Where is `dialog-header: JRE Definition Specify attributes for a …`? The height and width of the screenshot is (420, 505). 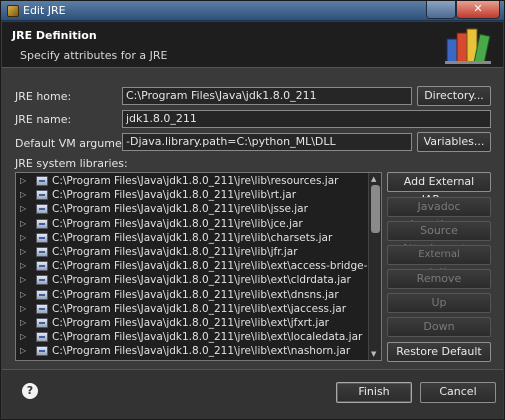
dialog-header: JRE Definition Specify attributes for a … is located at coordinates (252, 45).